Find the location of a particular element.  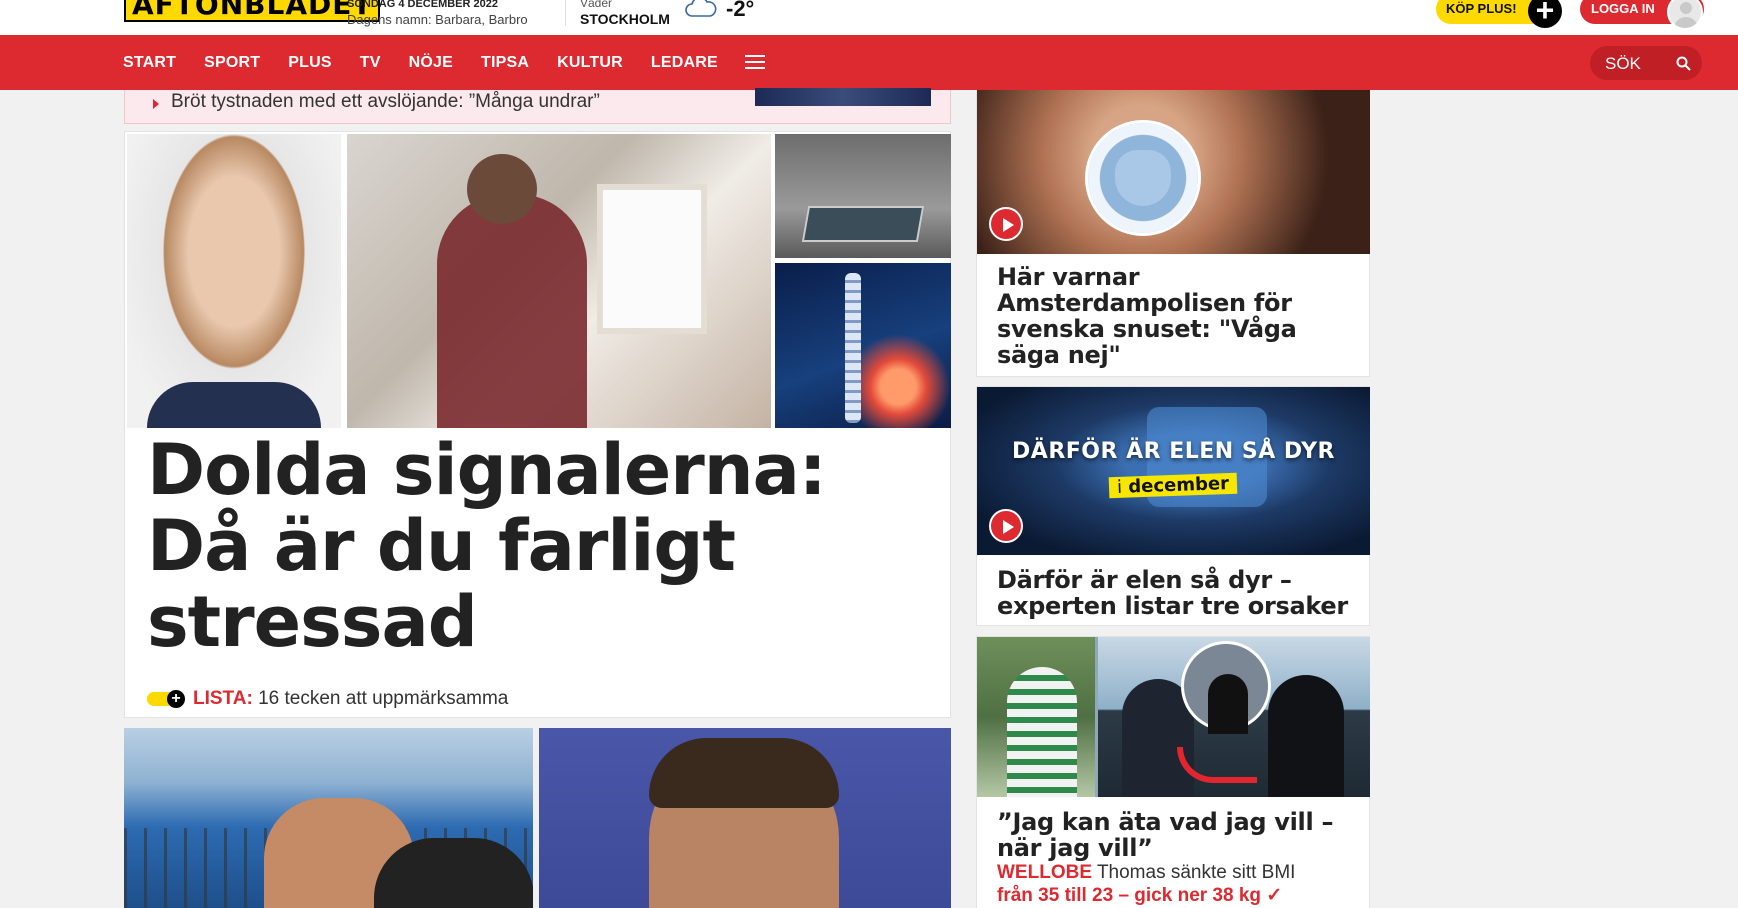

date-line: SÖNDAG 4 DECEMBER 2022 is located at coordinates (422, 5).